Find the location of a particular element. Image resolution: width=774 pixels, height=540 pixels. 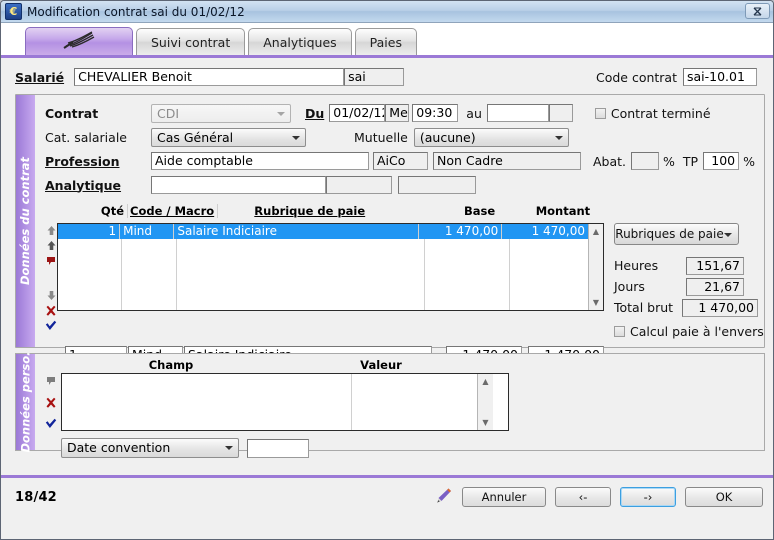

analytique-code-input is located at coordinates (359, 185).